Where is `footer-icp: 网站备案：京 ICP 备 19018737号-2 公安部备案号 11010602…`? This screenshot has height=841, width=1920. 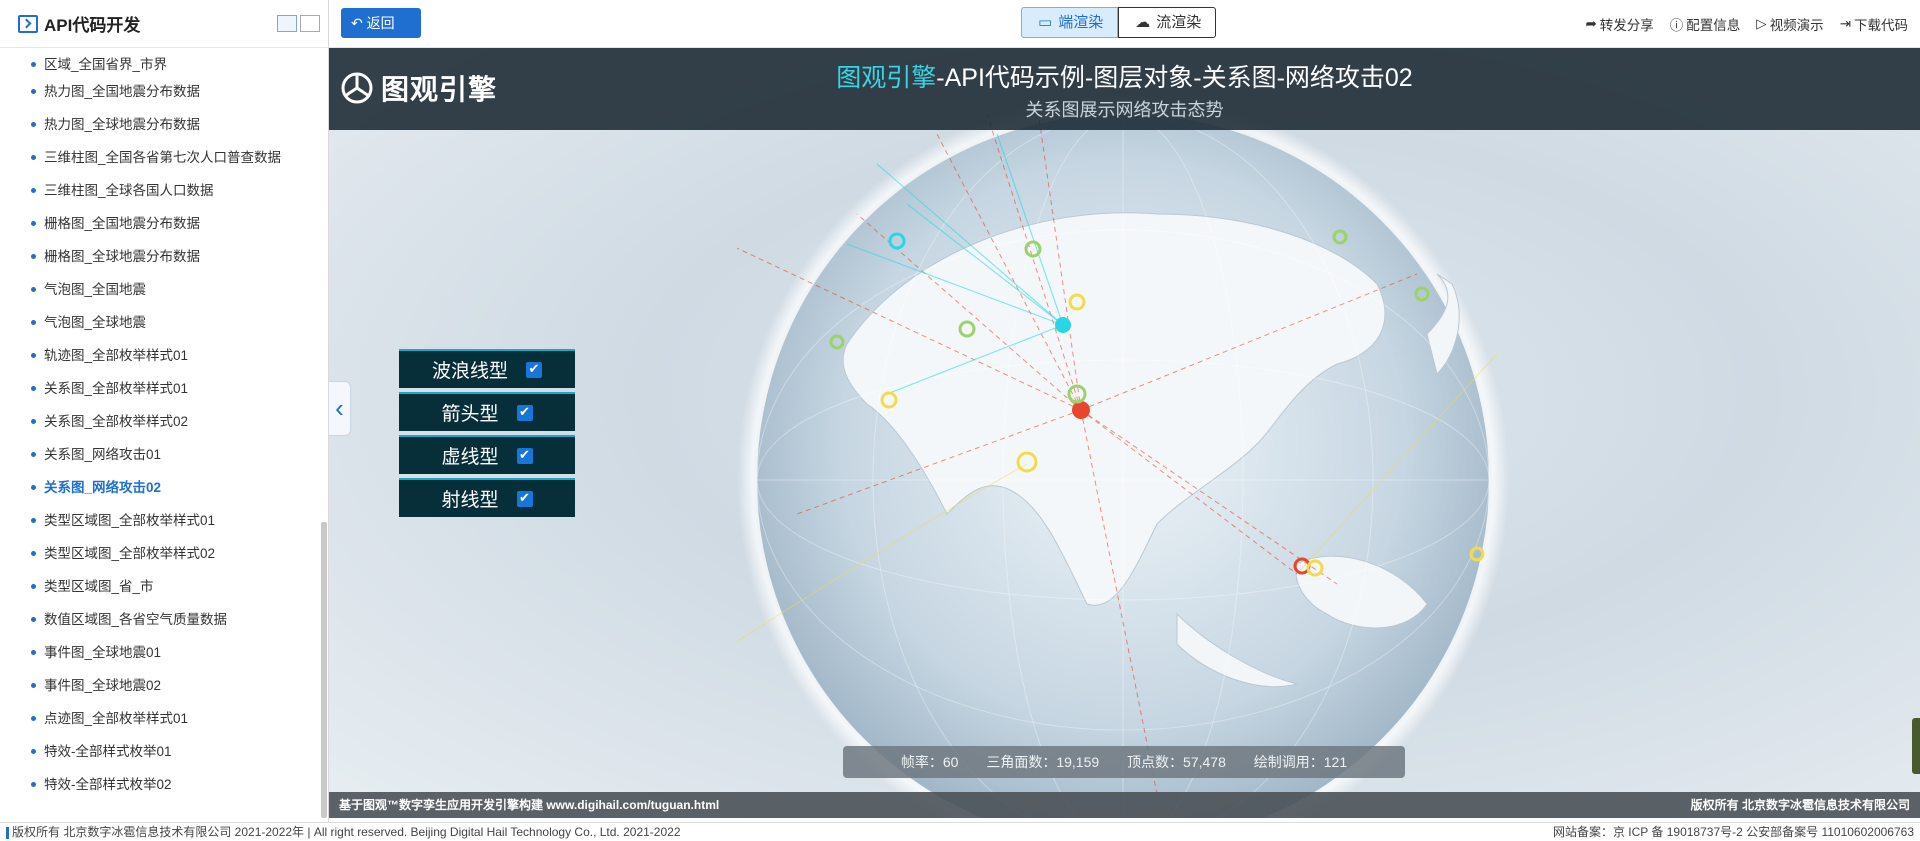 footer-icp: 网站备案：京 ICP 备 19018737号-2 公安部备案号 11010602… is located at coordinates (1733, 832).